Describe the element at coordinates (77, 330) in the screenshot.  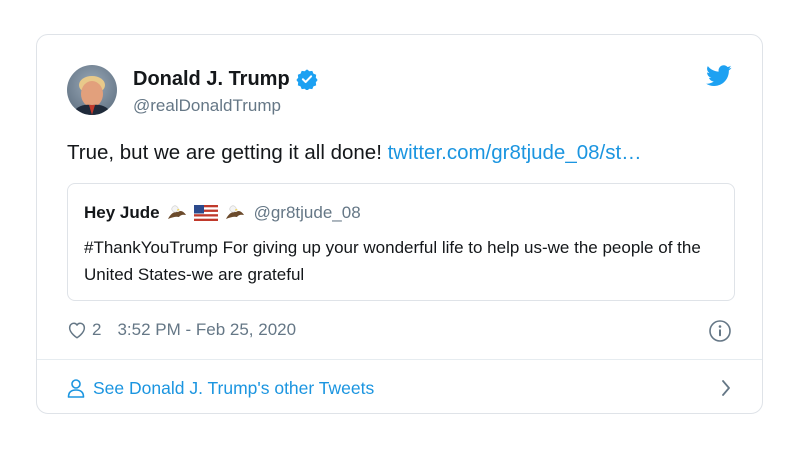
I see `heart-icon` at that location.